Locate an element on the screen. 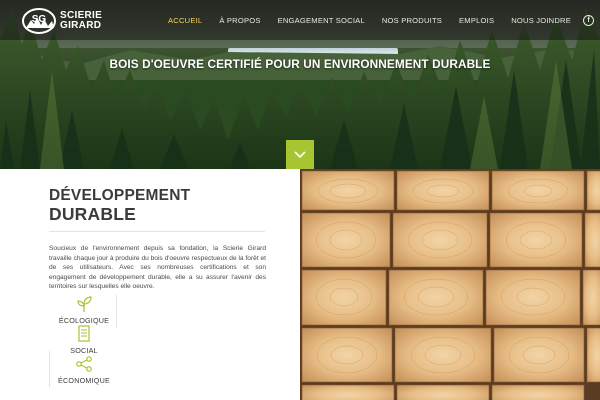  share-icon is located at coordinates (84, 364).